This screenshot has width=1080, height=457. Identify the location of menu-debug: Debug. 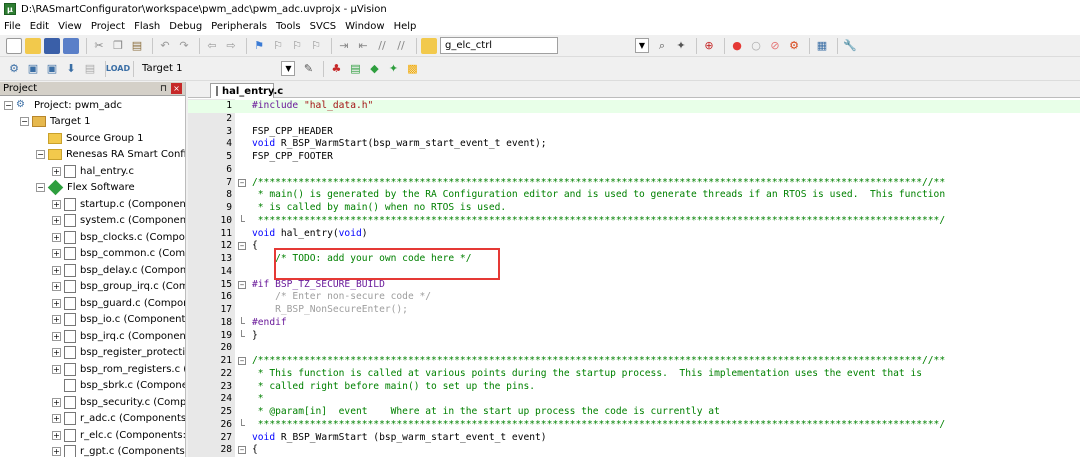
(185, 26).